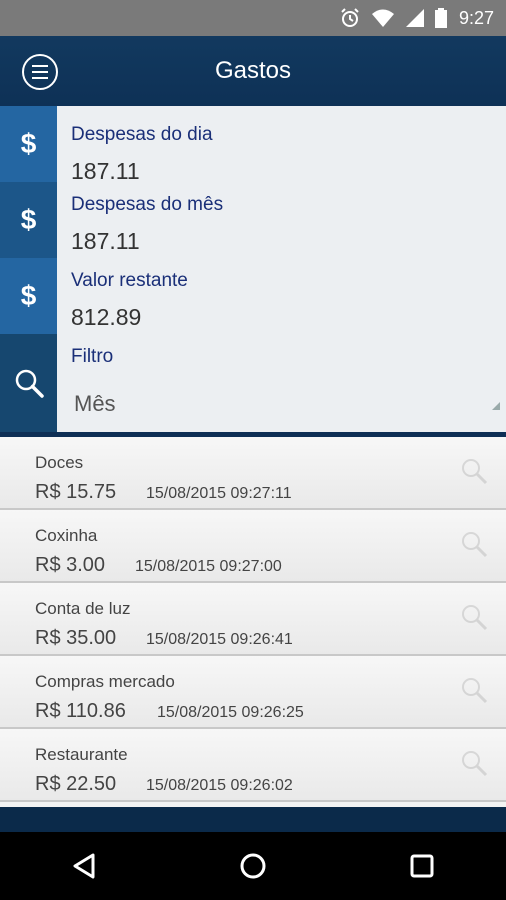 This screenshot has height=900, width=506. I want to click on expense-amount: R$ 110.86, so click(80, 711).